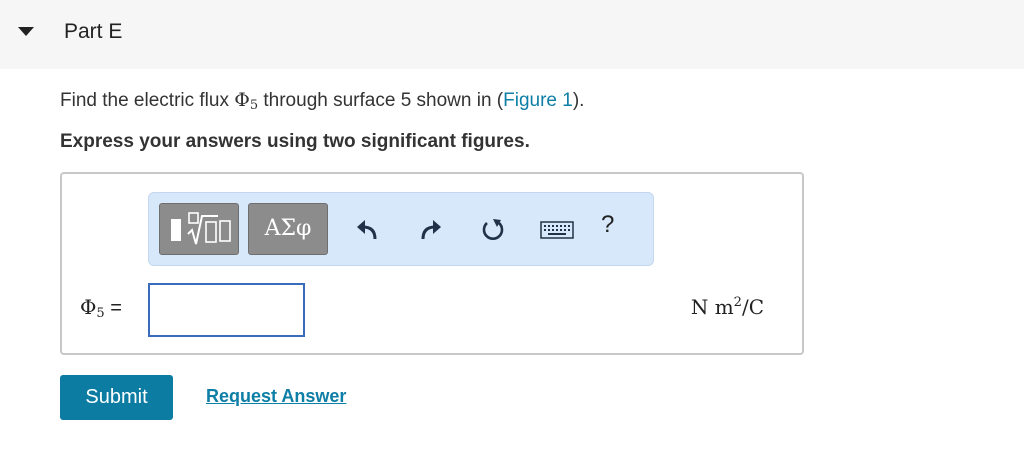  I want to click on reset-icon, so click(493, 230).